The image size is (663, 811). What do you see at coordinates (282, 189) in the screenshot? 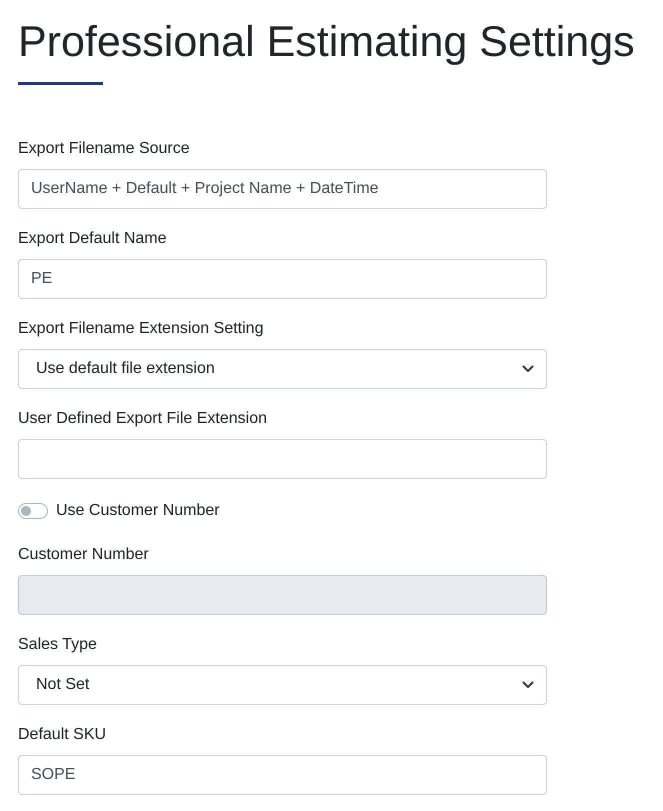
I see `input-field: UserName + Default + Project Name + DateTime` at bounding box center [282, 189].